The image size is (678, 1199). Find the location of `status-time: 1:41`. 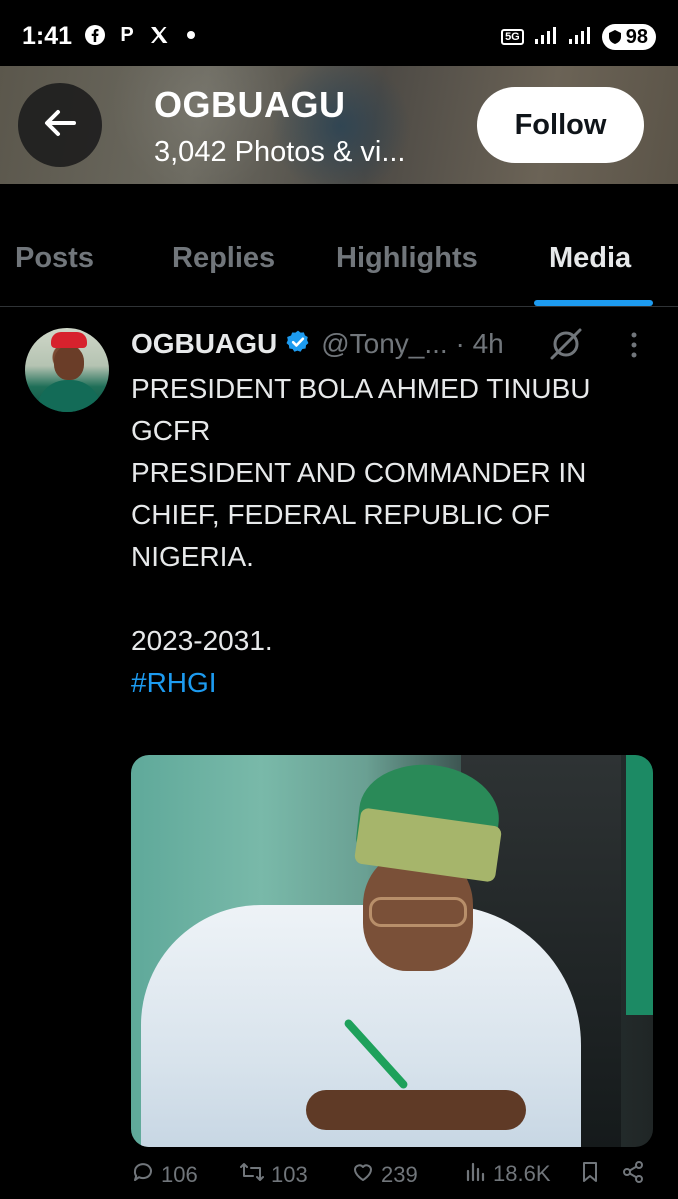

status-time: 1:41 is located at coordinates (47, 36).